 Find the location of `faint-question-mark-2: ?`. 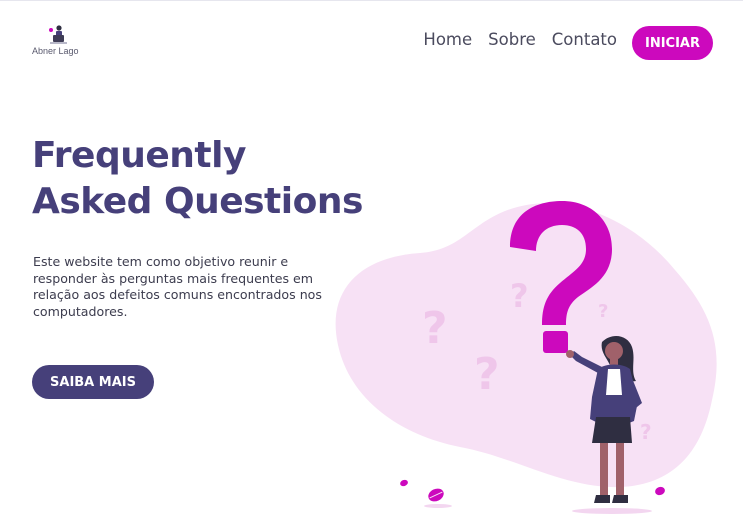

faint-question-mark-2: ? is located at coordinates (519, 296).